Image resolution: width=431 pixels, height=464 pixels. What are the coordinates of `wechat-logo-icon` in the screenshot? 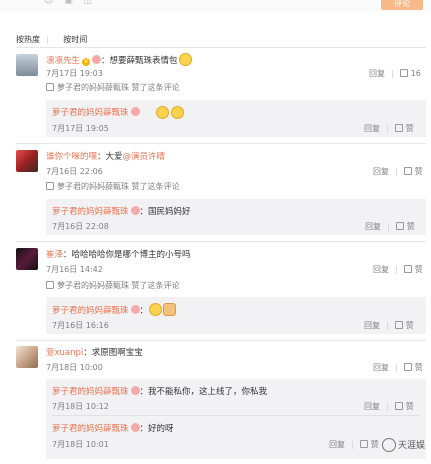 It's located at (388, 445).